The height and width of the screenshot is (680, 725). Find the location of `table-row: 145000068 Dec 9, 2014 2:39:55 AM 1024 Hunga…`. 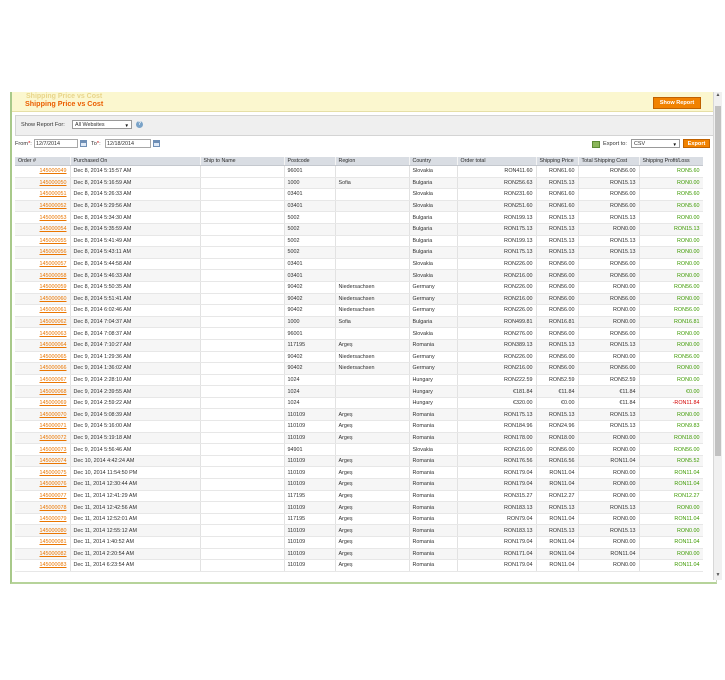

table-row: 145000068 Dec 9, 2014 2:39:55 AM 1024 Hunga… is located at coordinates (359, 391).